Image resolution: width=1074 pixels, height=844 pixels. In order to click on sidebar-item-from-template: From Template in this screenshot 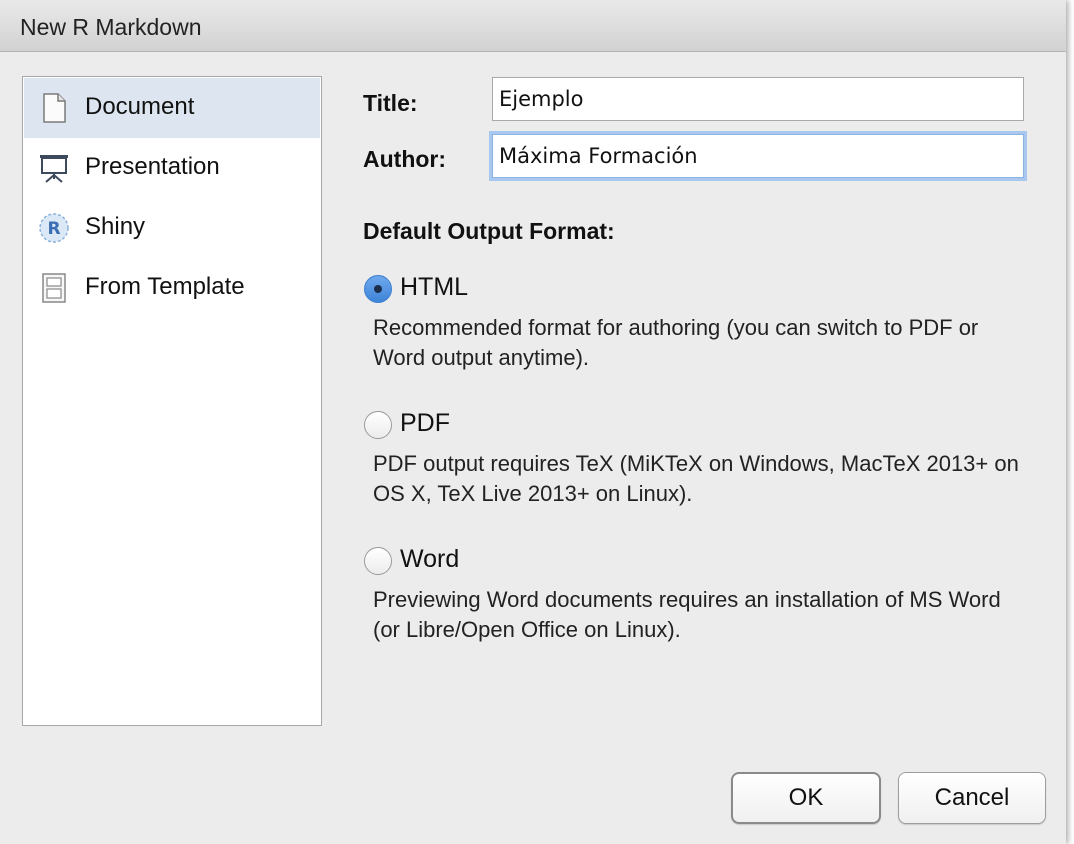, I will do `click(172, 288)`.